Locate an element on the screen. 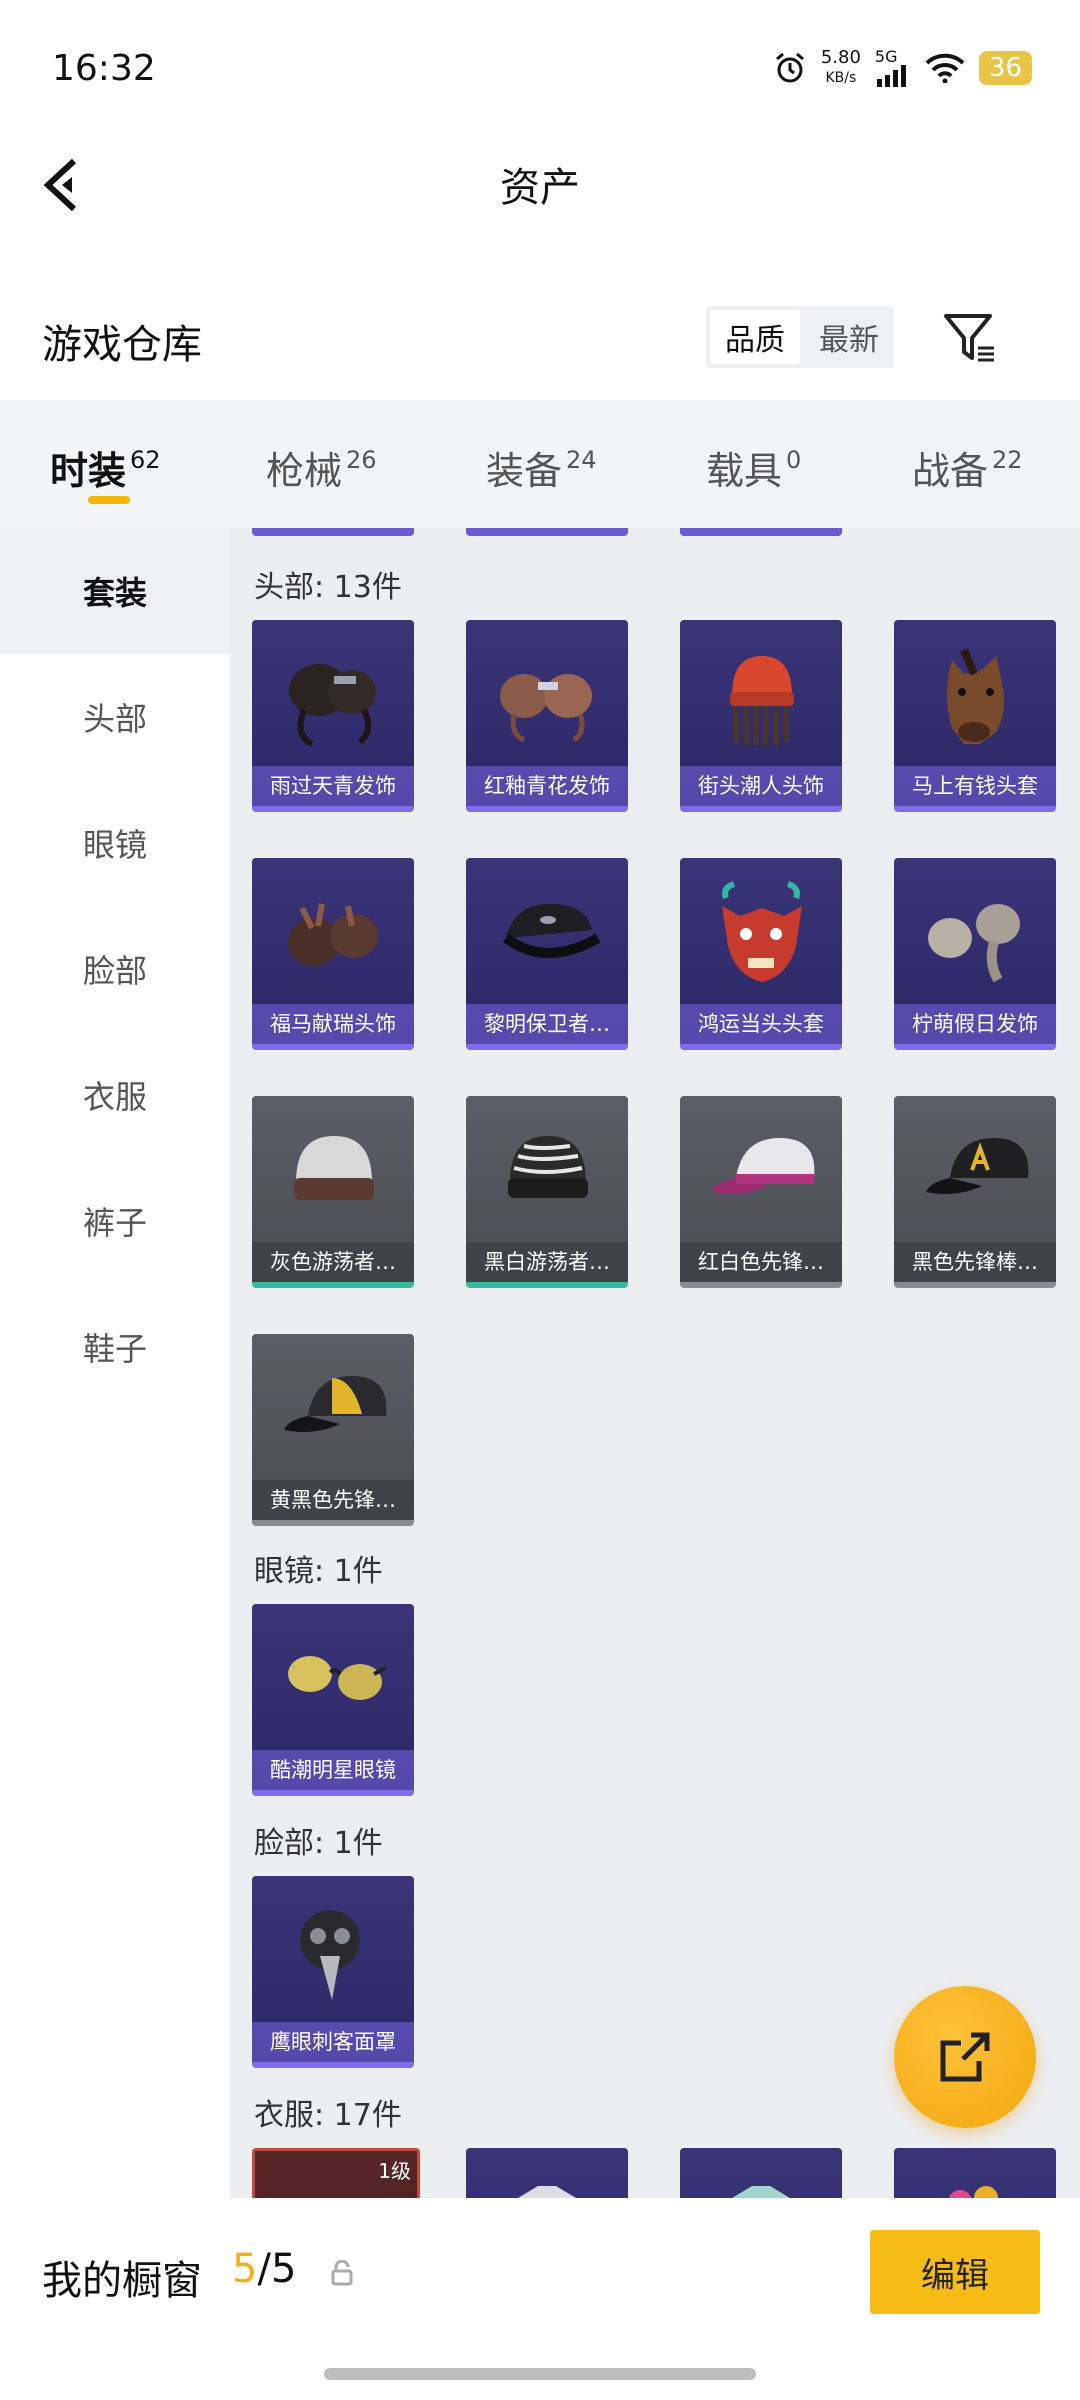 This screenshot has width=1080, height=2400. sidebar-item-pants: 裤子 is located at coordinates (115, 1221).